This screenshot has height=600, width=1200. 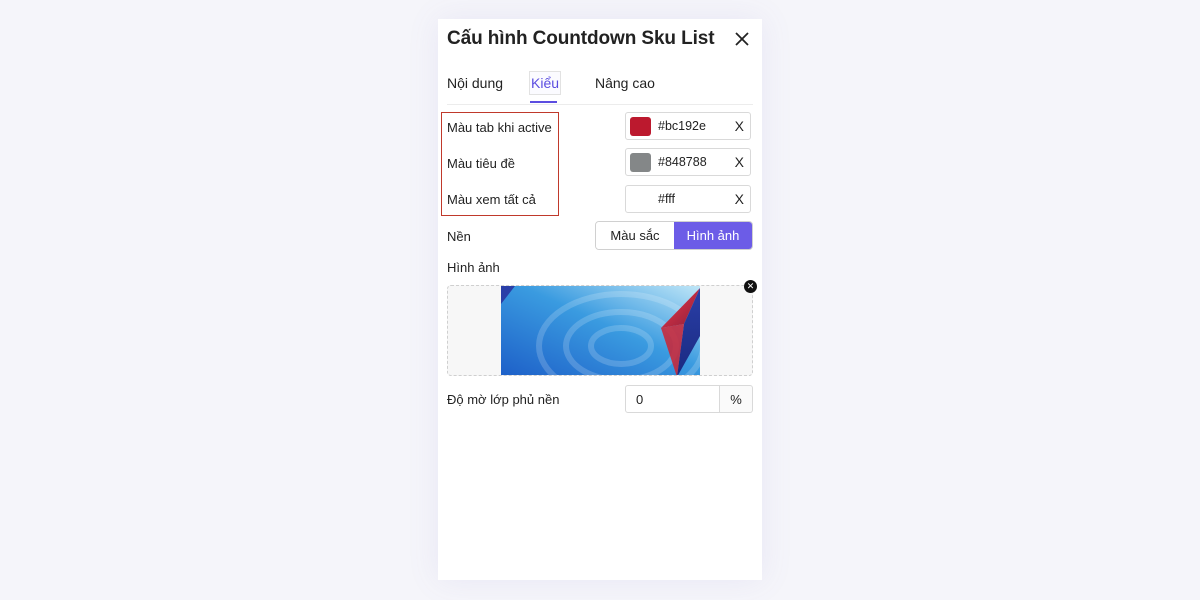 I want to click on background-type-toggle: Màu sắc Hình ảnh, so click(x=674, y=235).